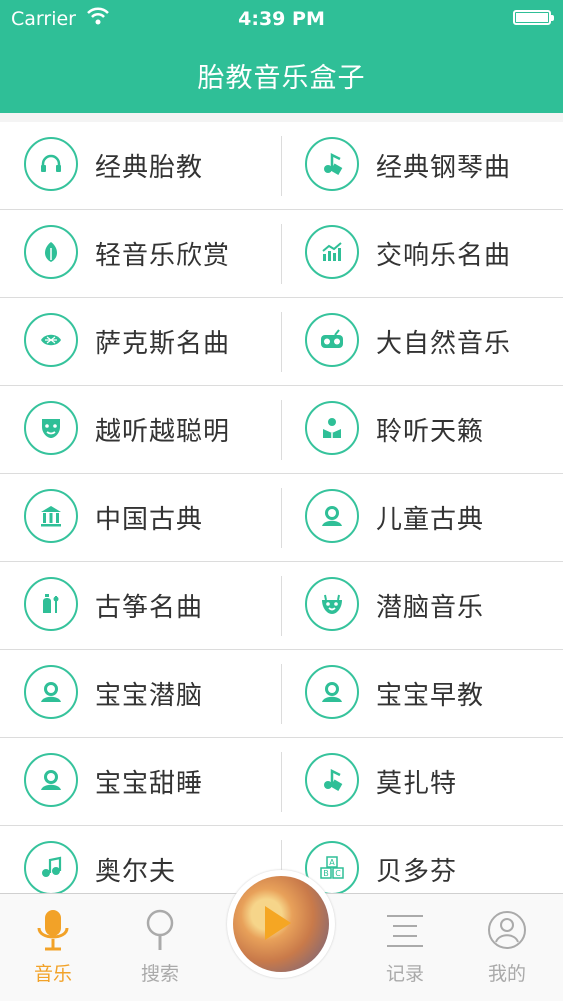 The image size is (563, 1001). I want to click on category-item: 莫扎特, so click(421, 781).